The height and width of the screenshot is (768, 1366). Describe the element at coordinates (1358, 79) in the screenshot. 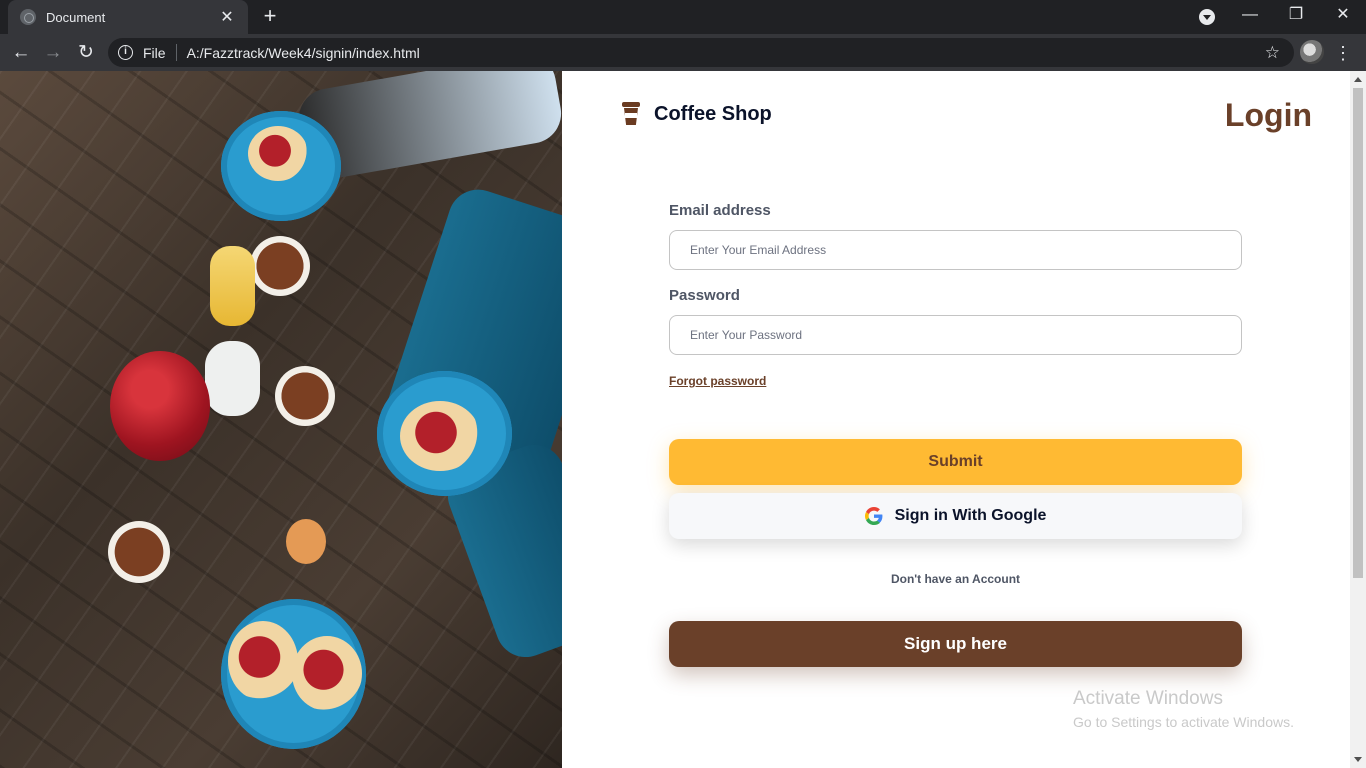

I see `scroll-up-icon` at that location.